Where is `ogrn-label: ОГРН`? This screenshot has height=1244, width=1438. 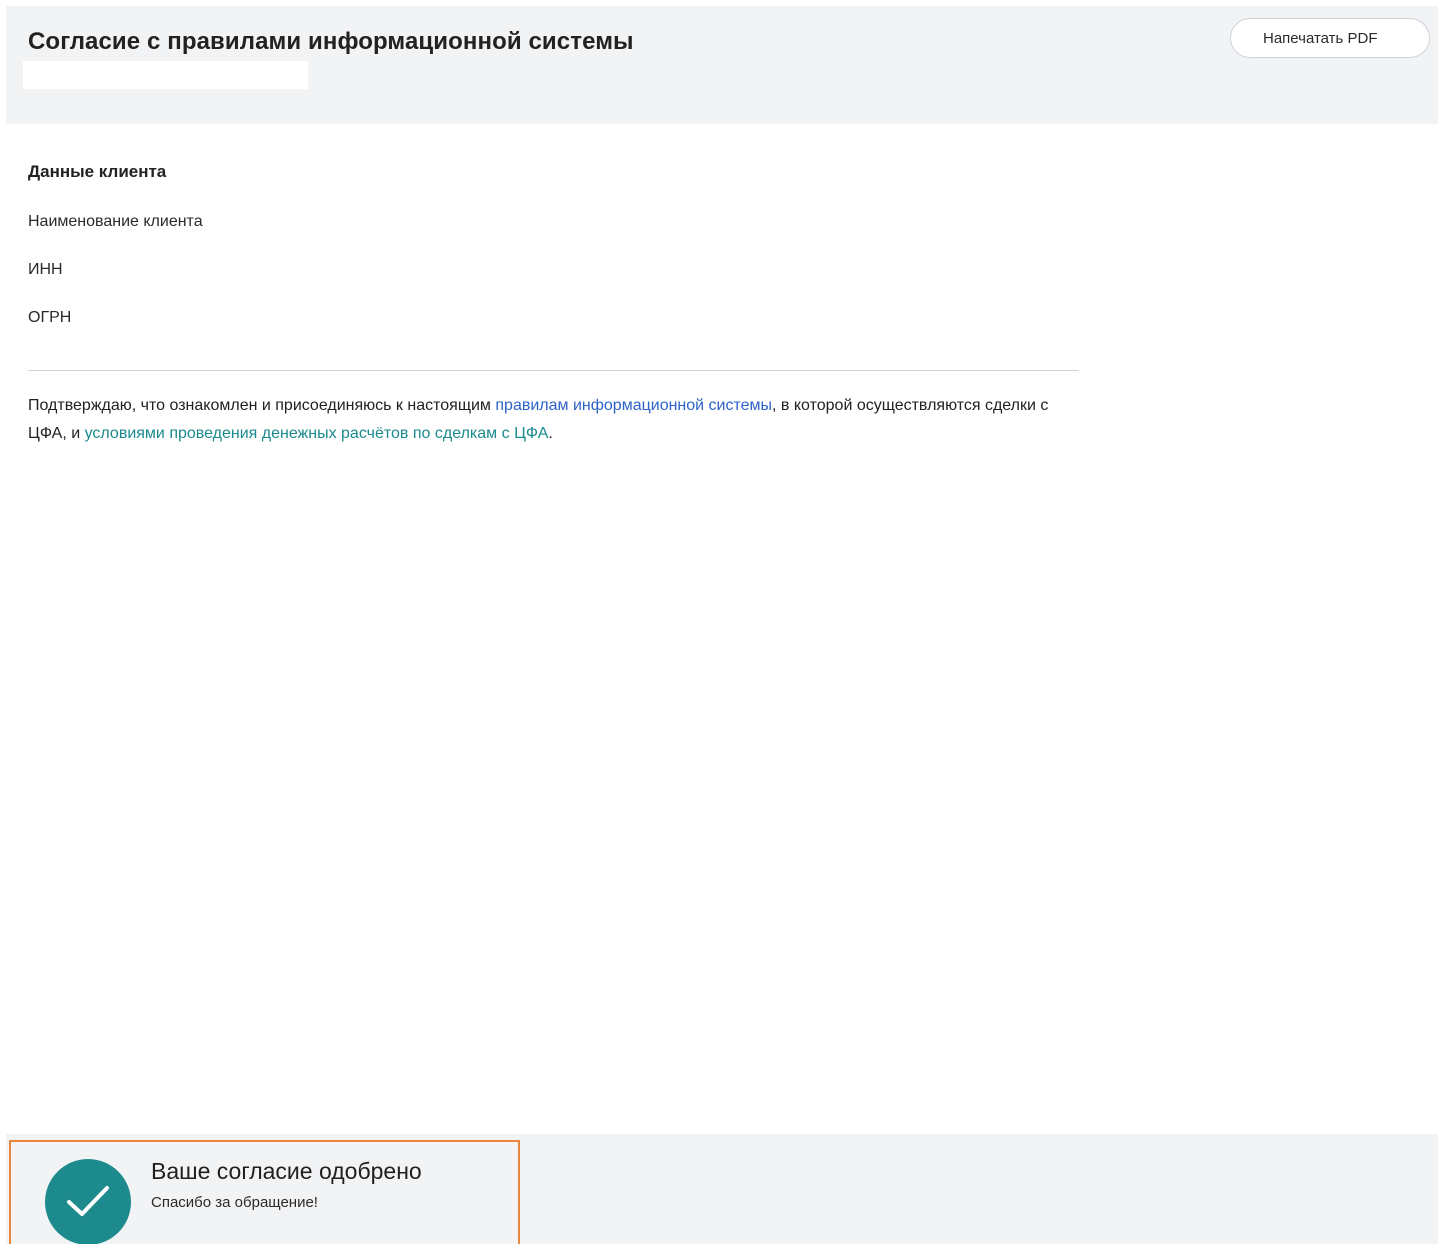 ogrn-label: ОГРН is located at coordinates (50, 317).